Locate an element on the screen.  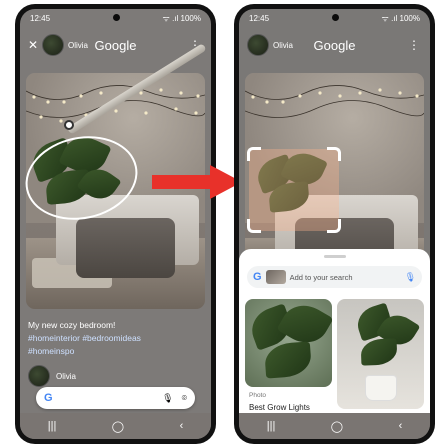
crop-handle-bottom-right is located at coordinates (334, 226).